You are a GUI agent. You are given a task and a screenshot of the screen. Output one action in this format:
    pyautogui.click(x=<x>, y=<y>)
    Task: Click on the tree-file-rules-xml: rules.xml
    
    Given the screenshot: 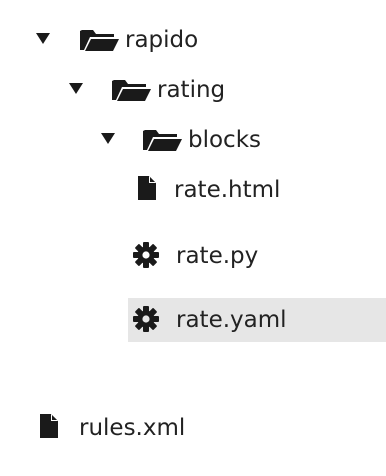 What is the action you would take?
    pyautogui.click(x=193, y=428)
    